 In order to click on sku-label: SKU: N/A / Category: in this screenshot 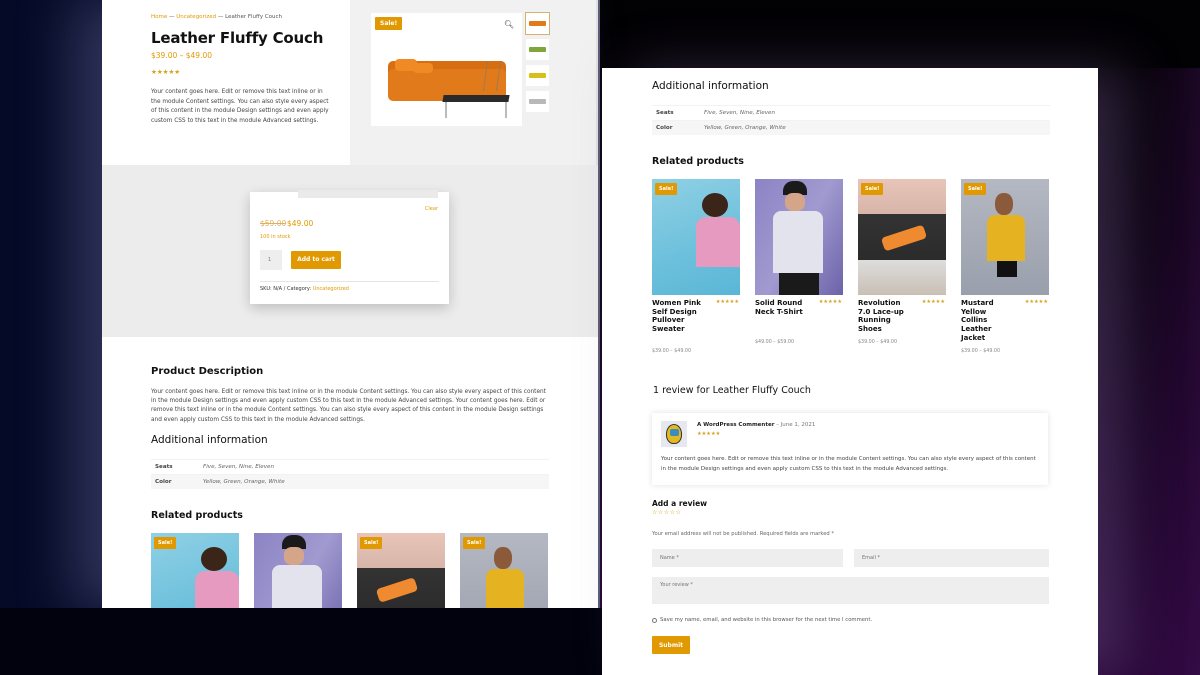, I will do `click(286, 289)`.